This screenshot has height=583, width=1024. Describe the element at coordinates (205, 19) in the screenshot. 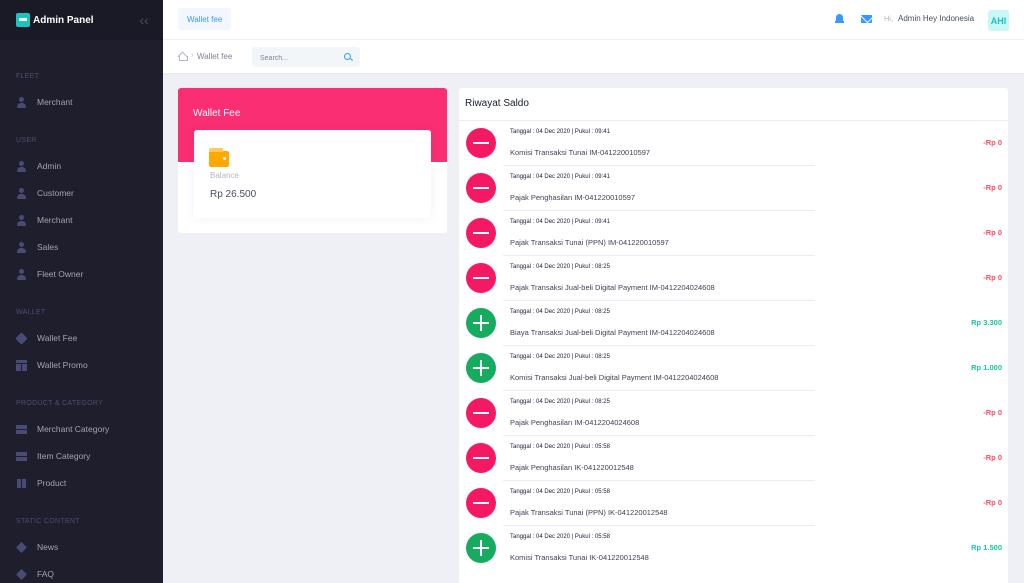

I see `tab-wallet-fee: Wallet fee` at that location.